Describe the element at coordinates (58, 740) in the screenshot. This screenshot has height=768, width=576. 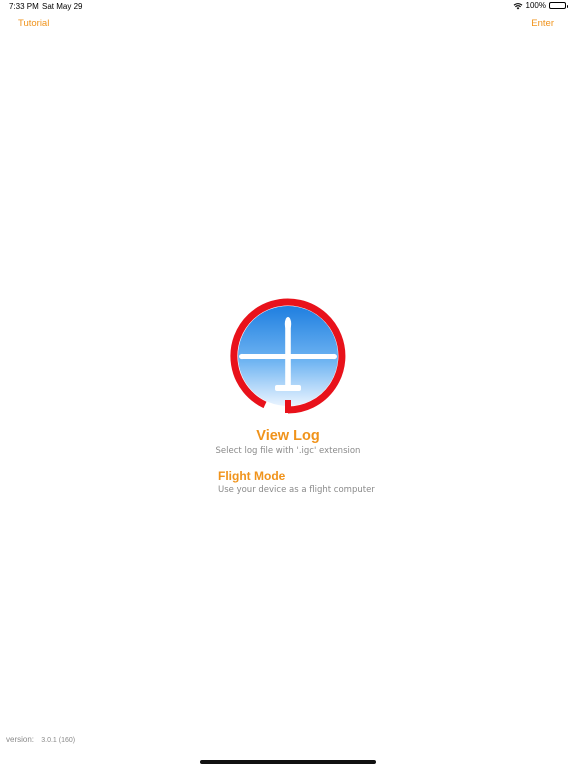
I see `version-value: 3.0.1 (160)` at that location.